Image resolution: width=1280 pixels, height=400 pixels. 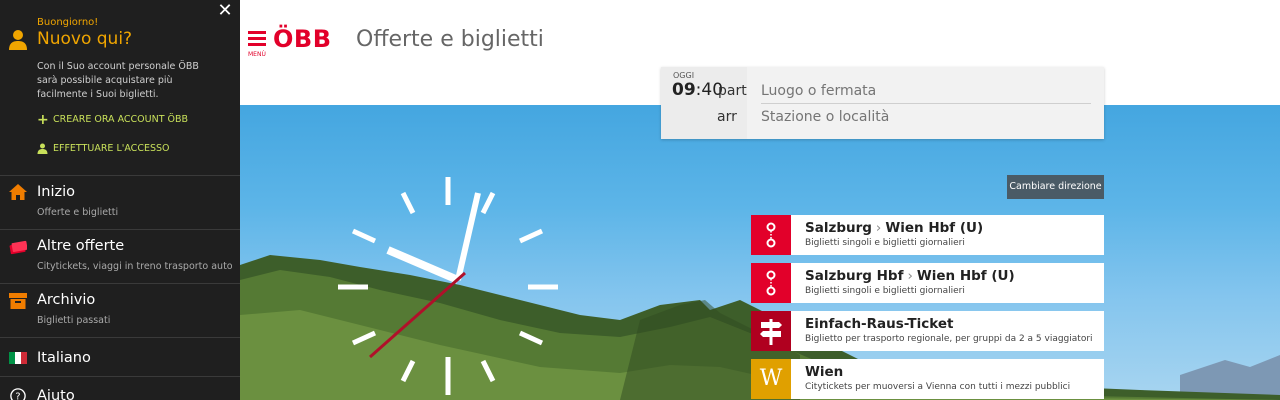 I want to click on sidebar-item-subtitle: Biglietti passati, so click(x=74, y=320).